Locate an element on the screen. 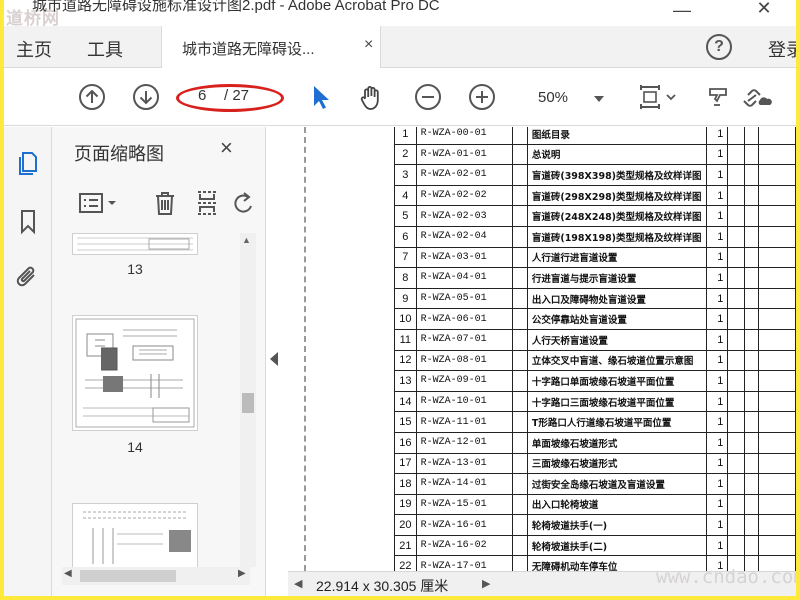 Image resolution: width=800 pixels, height=600 pixels. tab-home: 主页 is located at coordinates (34, 49).